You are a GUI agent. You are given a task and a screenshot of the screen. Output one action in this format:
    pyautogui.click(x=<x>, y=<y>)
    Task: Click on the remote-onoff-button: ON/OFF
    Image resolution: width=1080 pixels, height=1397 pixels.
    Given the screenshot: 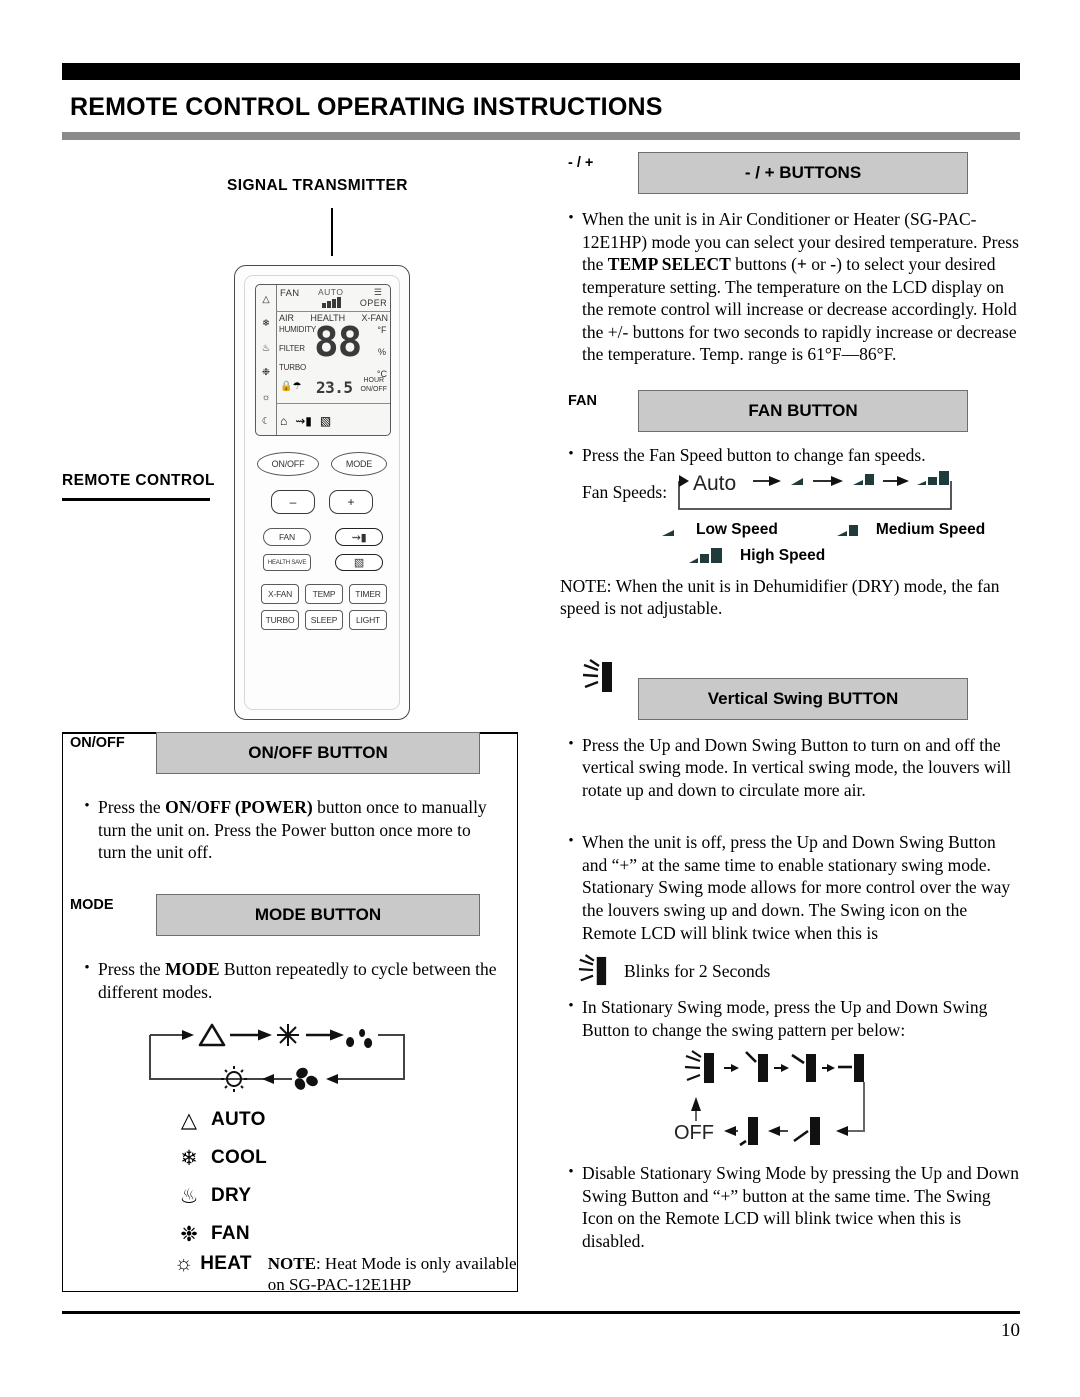 What is the action you would take?
    pyautogui.click(x=288, y=464)
    